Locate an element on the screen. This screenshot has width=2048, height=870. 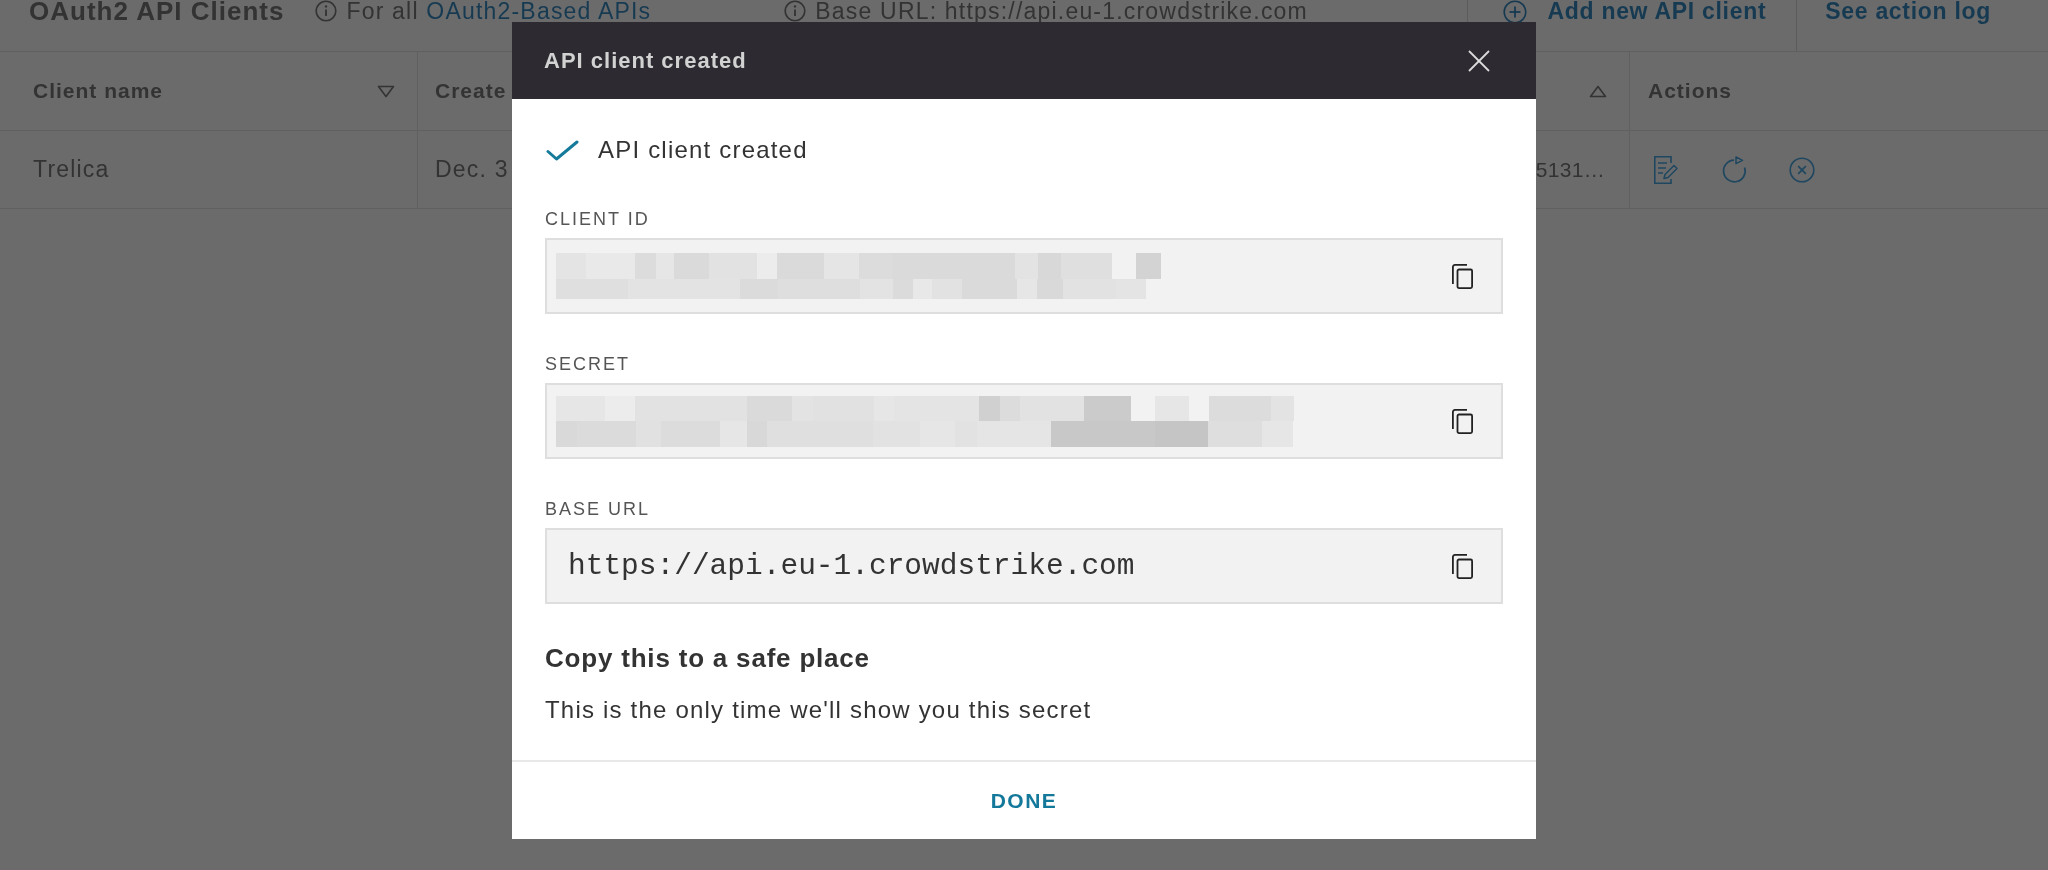
circle-x-icon is located at coordinates (1802, 169).